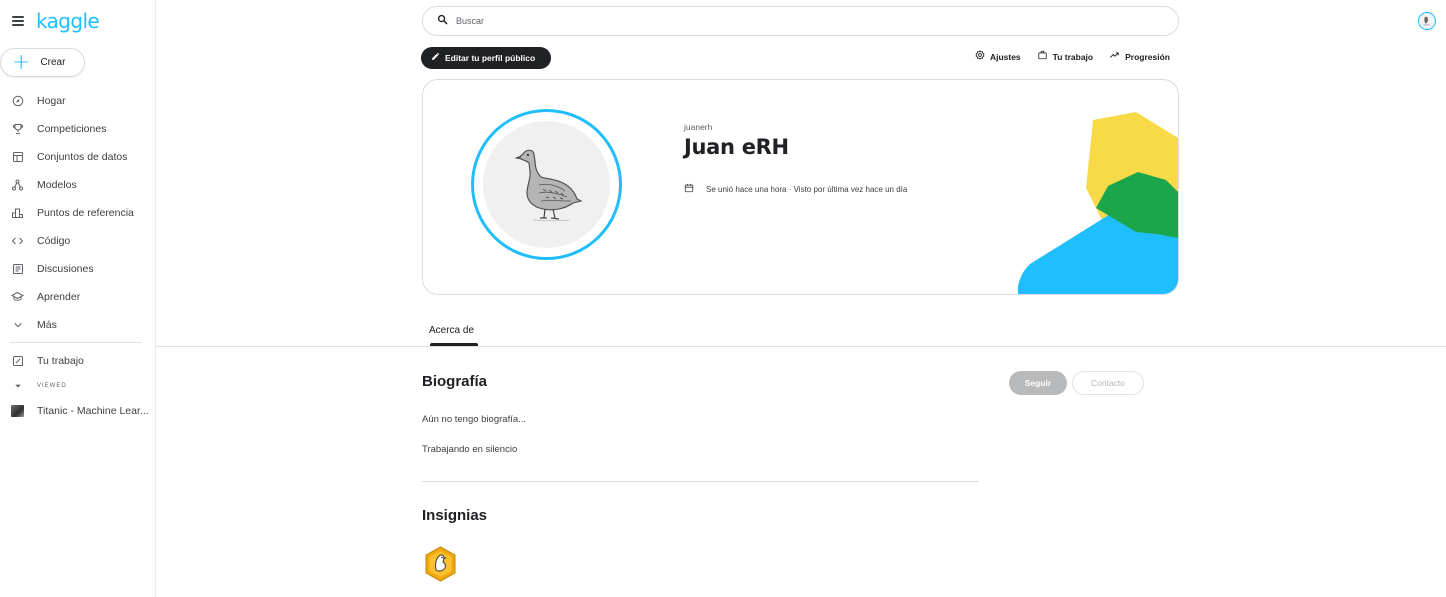  I want to click on sidebar-item-label: Puntos de referencia, so click(85, 213).